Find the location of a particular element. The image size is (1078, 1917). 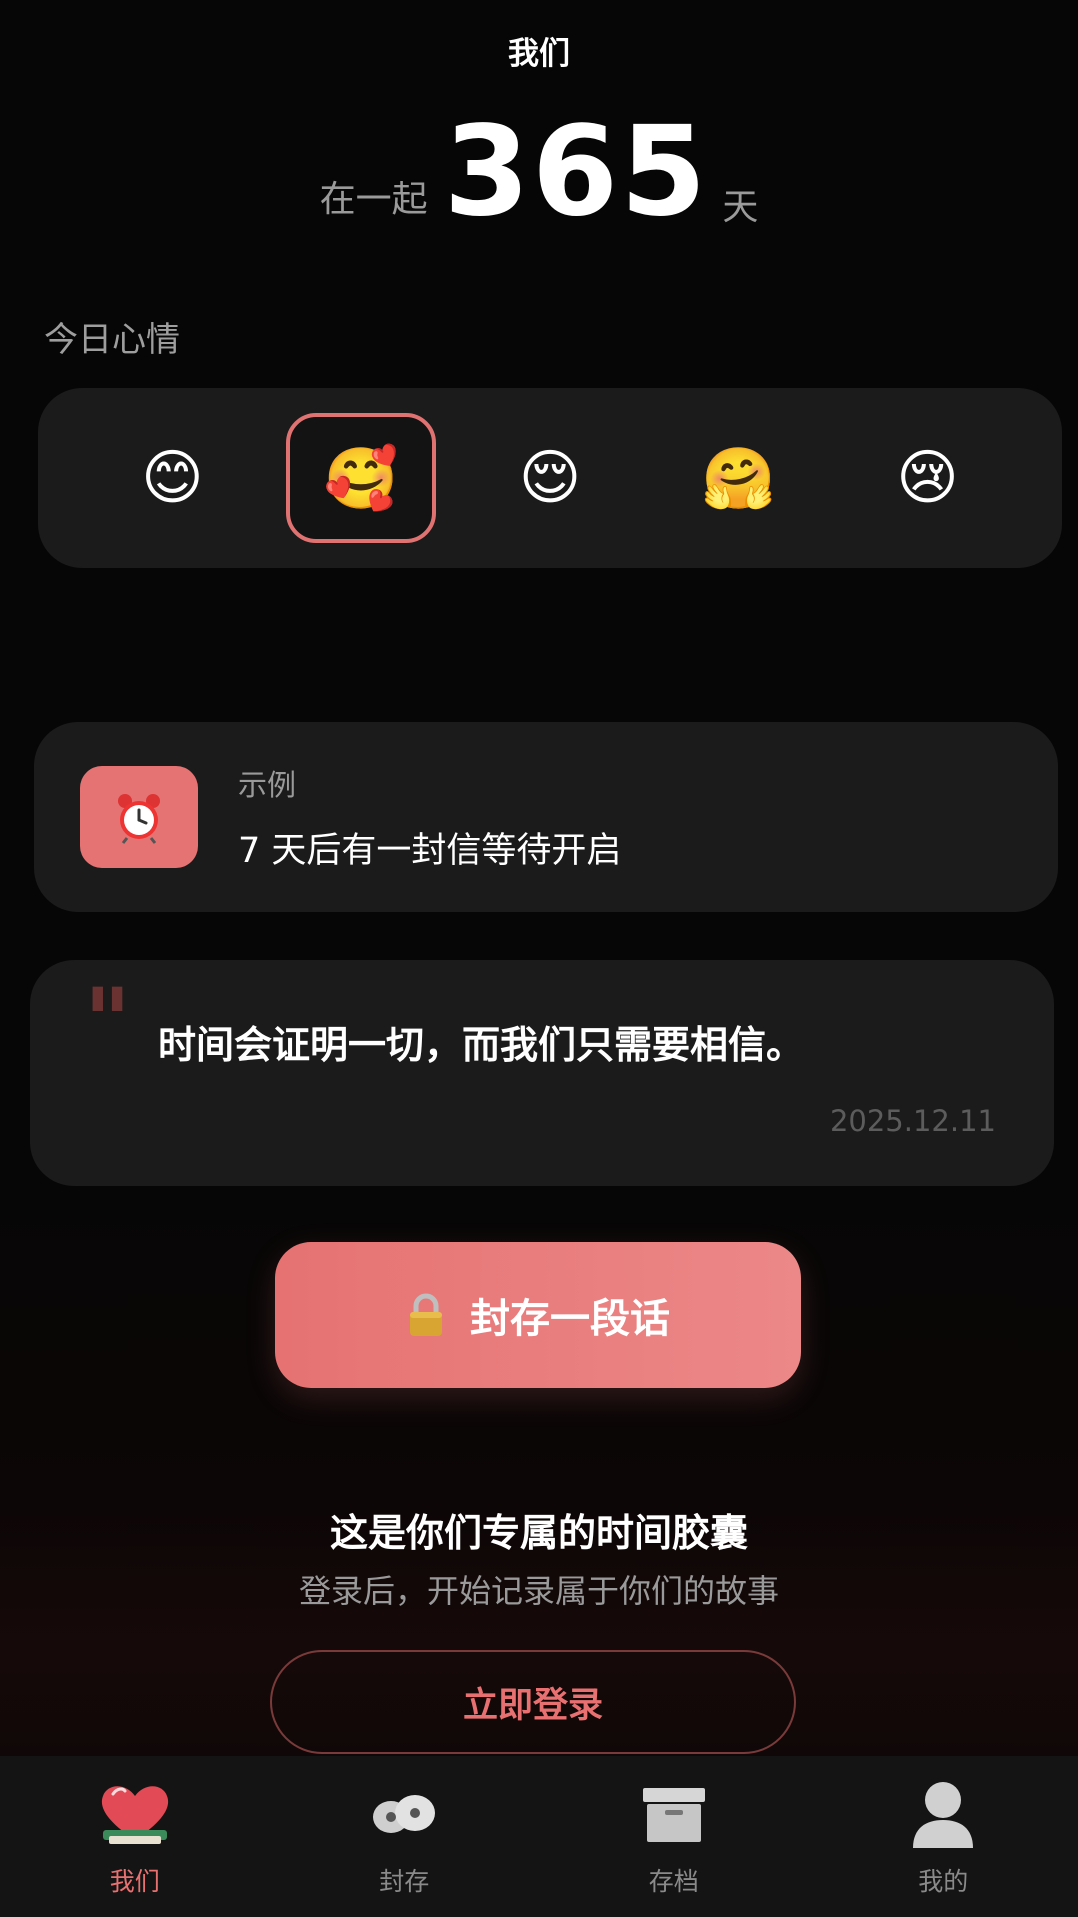

mood-option-sad: 😢 is located at coordinates (928, 478).